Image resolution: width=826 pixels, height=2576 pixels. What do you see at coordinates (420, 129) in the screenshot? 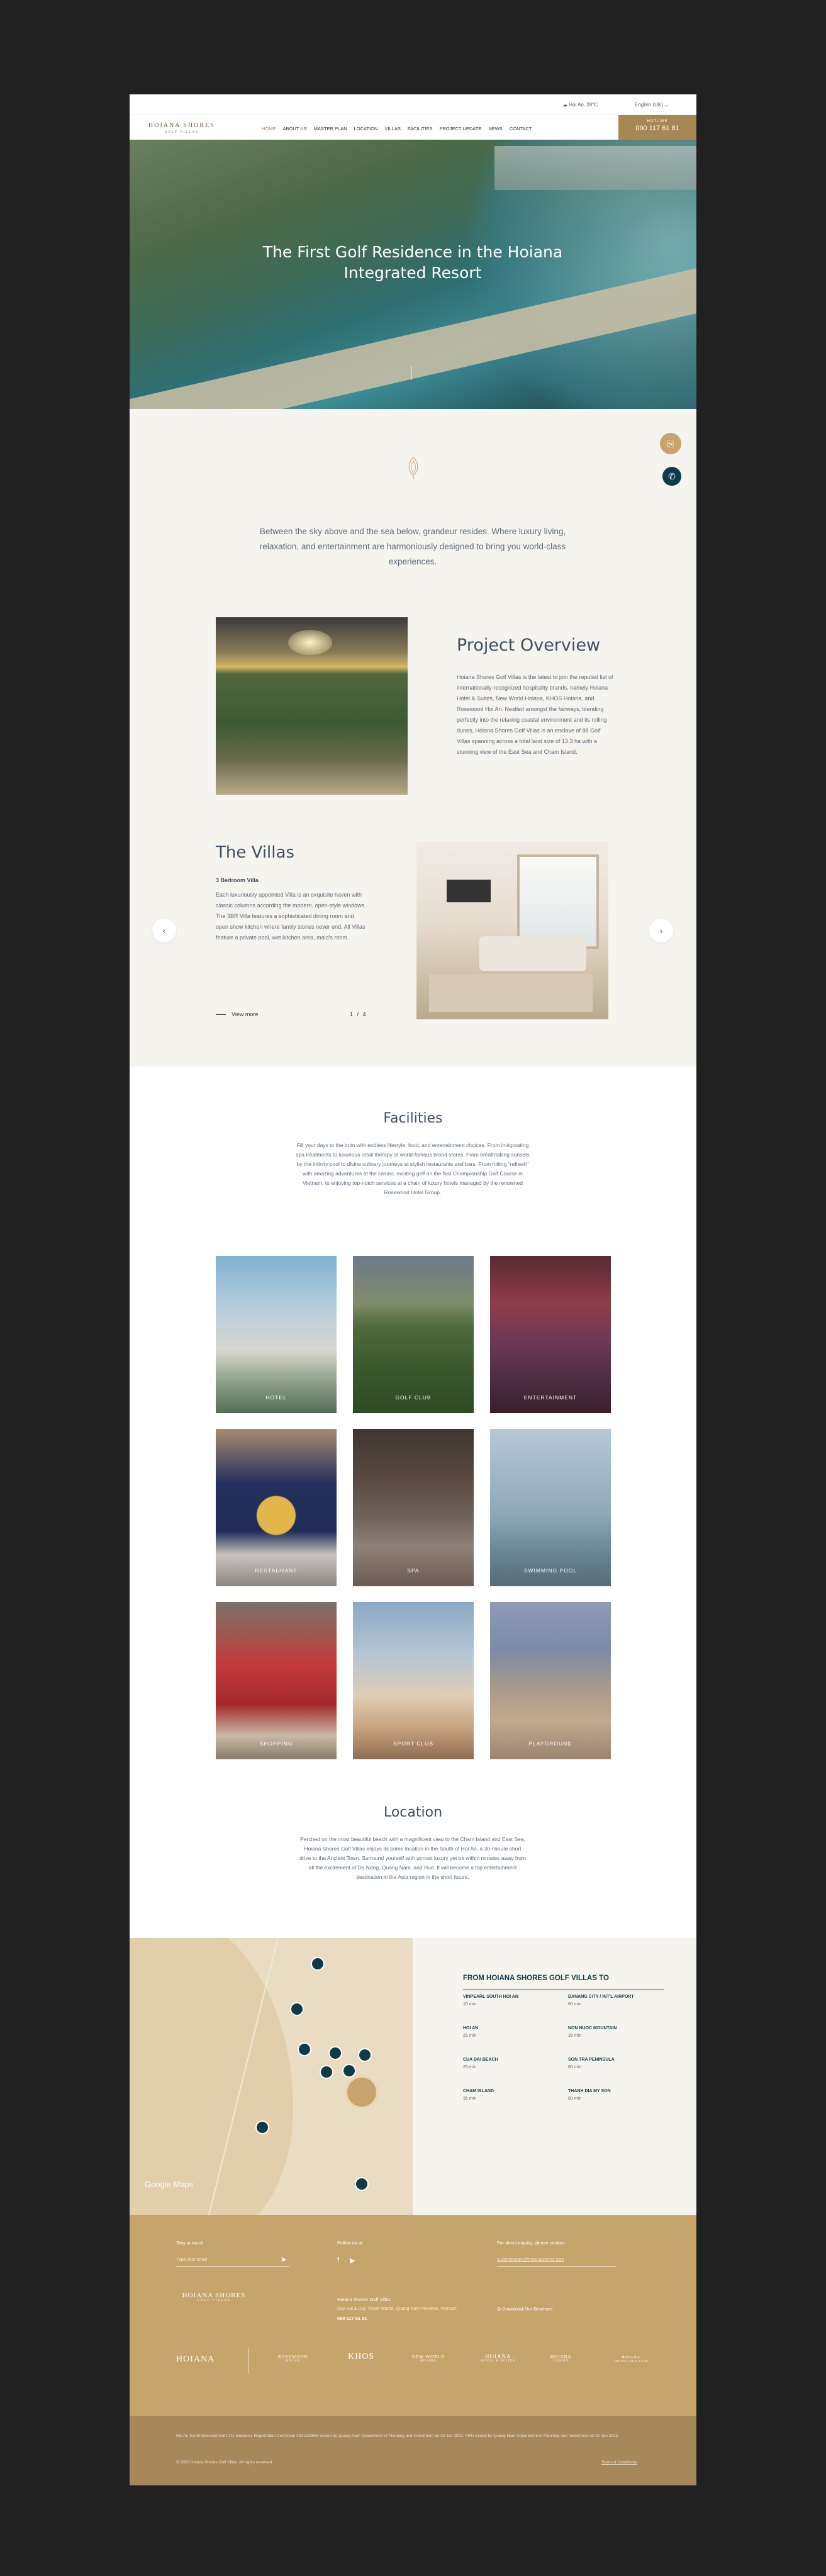
I see `nav-facilities: FACILITIES` at bounding box center [420, 129].